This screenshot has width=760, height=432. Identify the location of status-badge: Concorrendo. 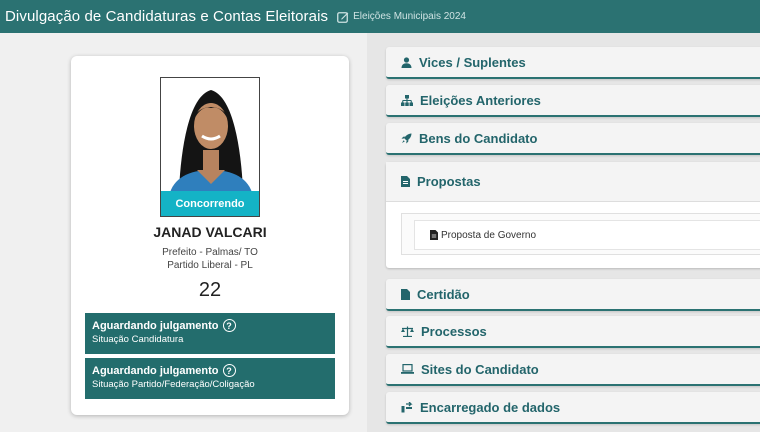
(210, 203).